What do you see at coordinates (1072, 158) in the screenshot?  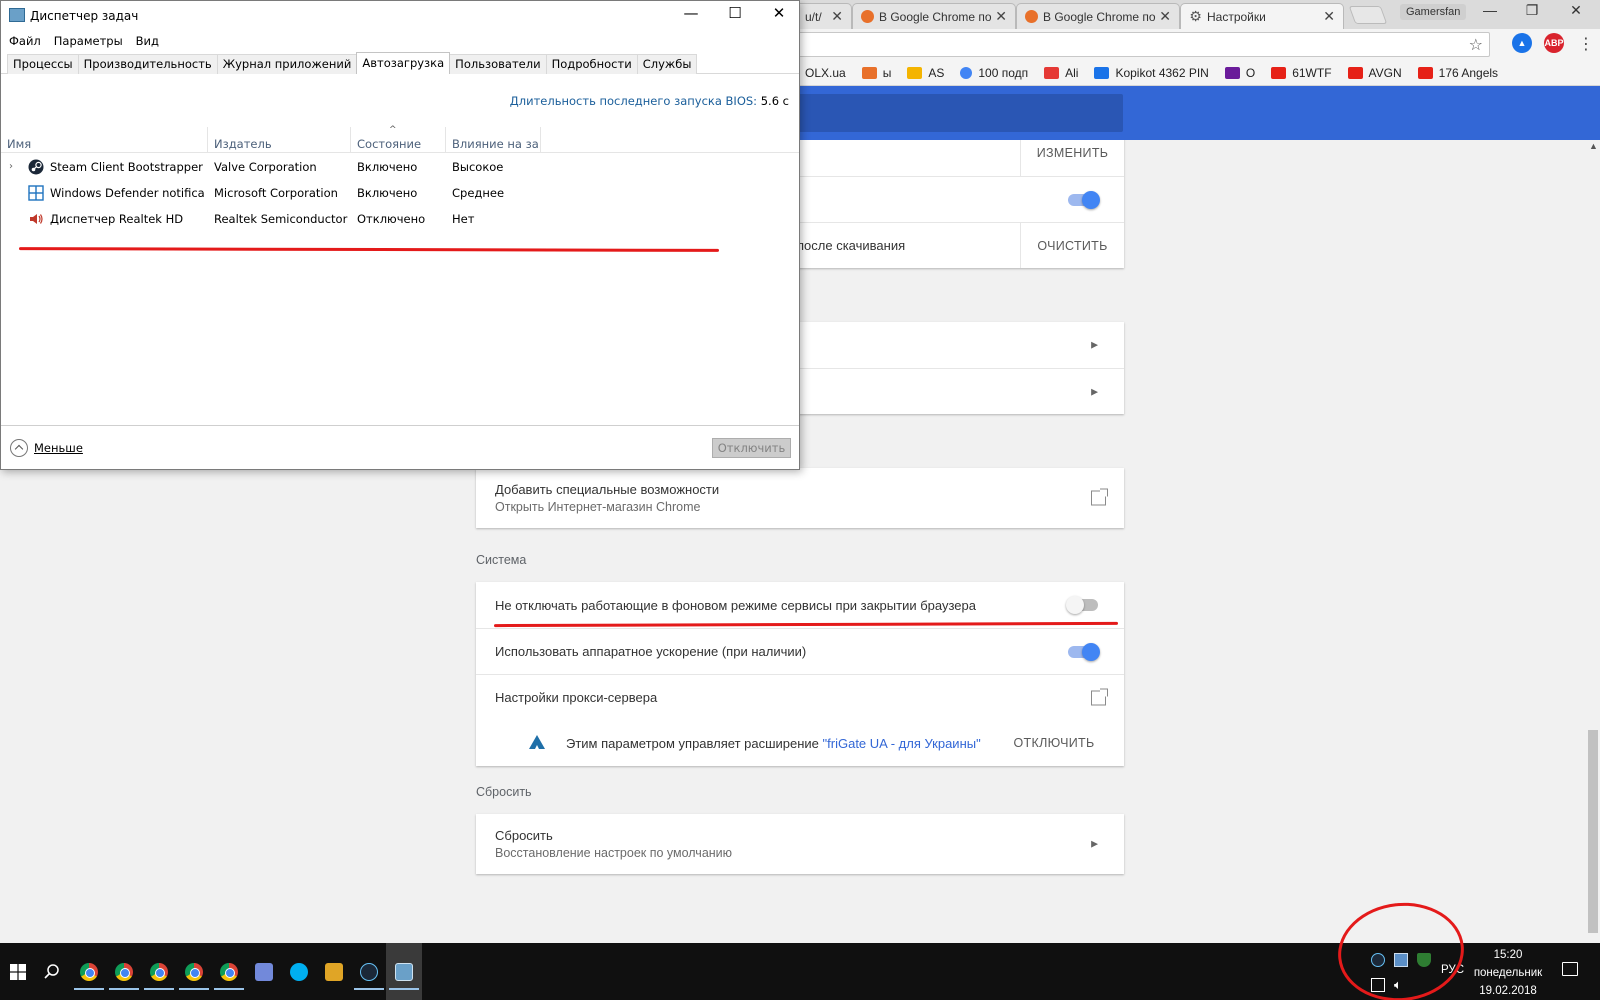 I see `change-button: ИЗМЕНИТЬ` at bounding box center [1072, 158].